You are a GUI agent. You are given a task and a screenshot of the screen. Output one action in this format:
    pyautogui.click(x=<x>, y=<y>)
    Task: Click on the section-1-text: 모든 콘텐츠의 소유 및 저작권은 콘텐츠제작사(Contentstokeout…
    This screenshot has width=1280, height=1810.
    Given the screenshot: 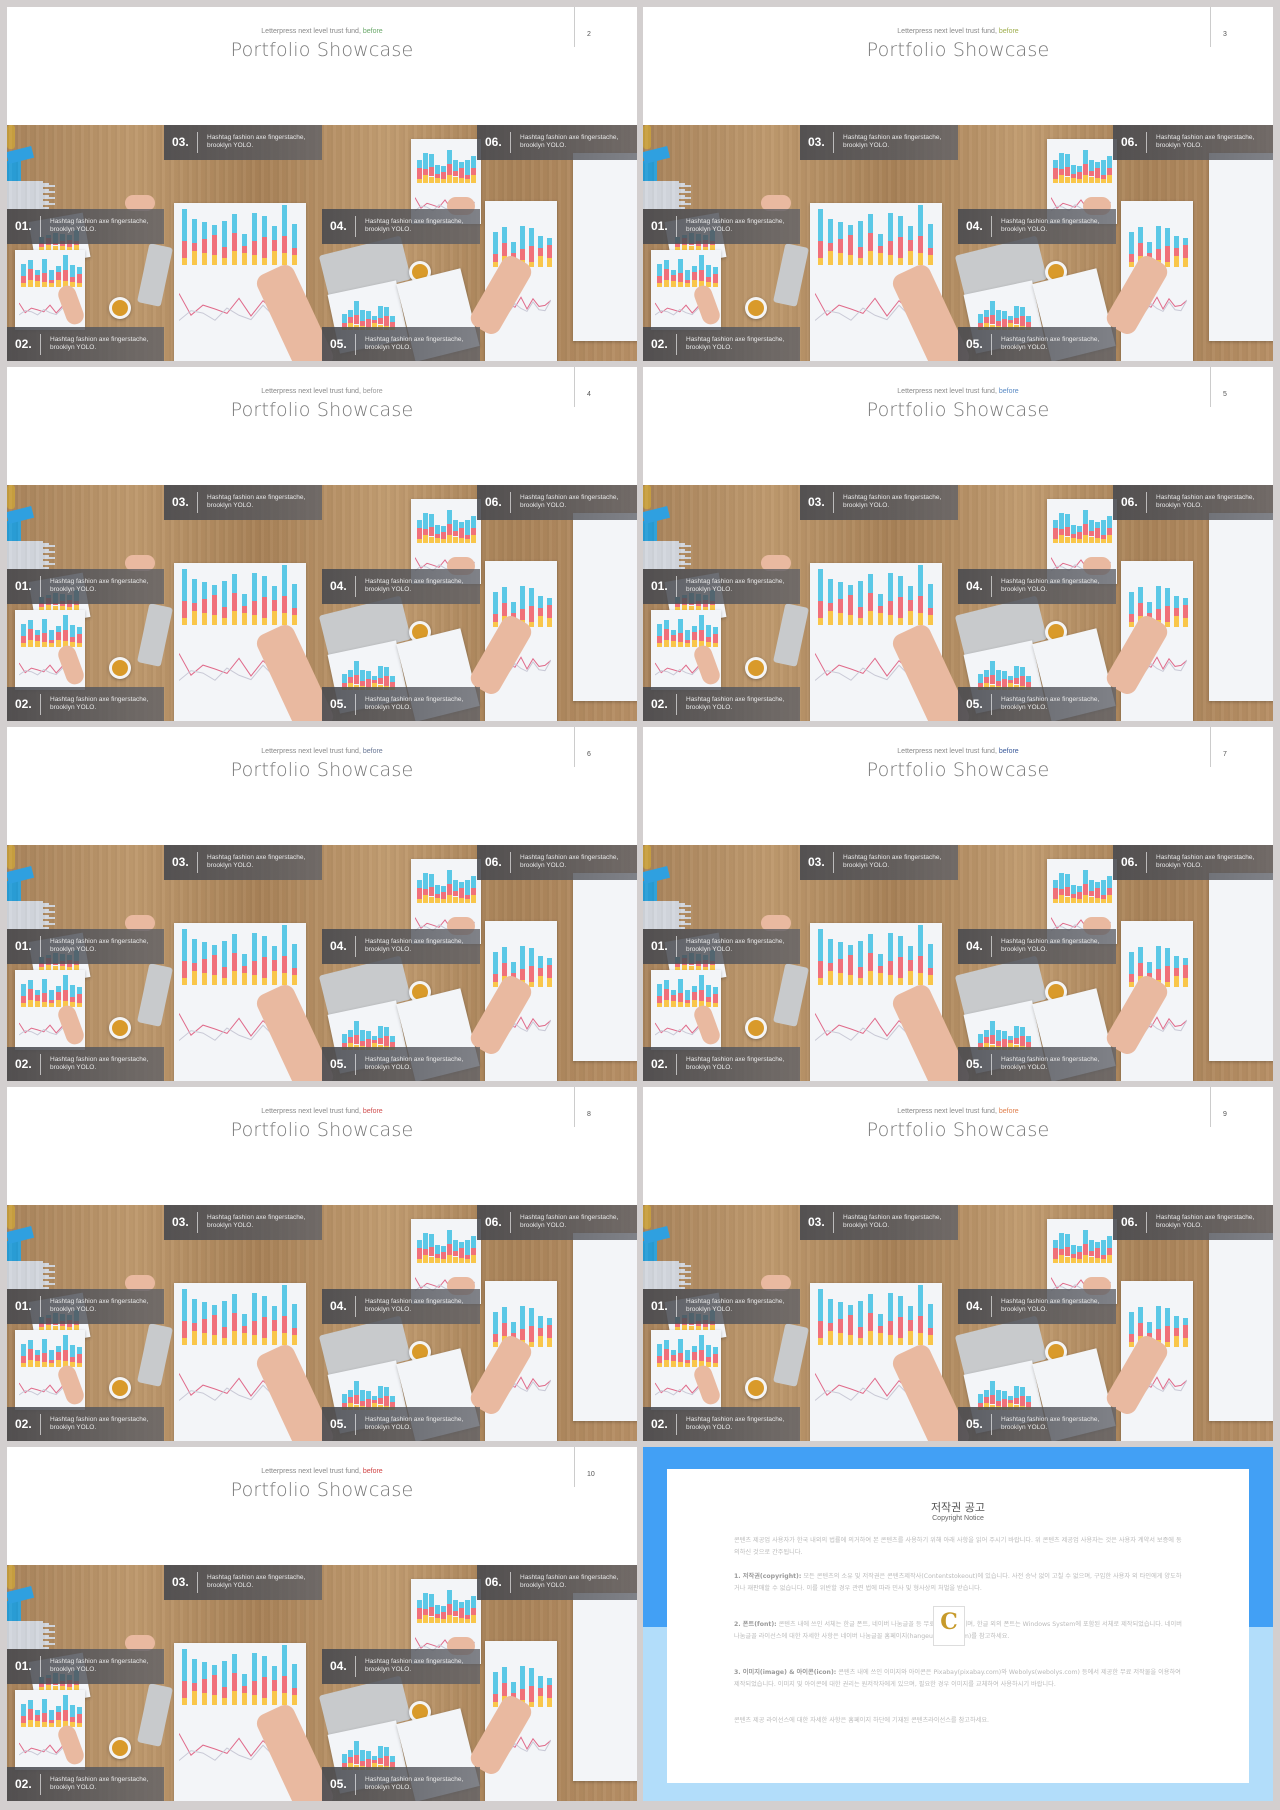 What is the action you would take?
    pyautogui.click(x=958, y=1582)
    